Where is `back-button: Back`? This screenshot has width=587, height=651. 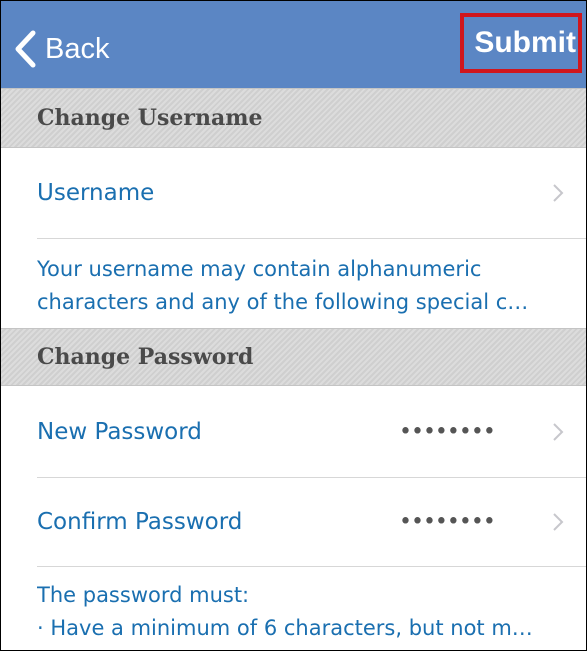 back-button: Back is located at coordinates (61, 49).